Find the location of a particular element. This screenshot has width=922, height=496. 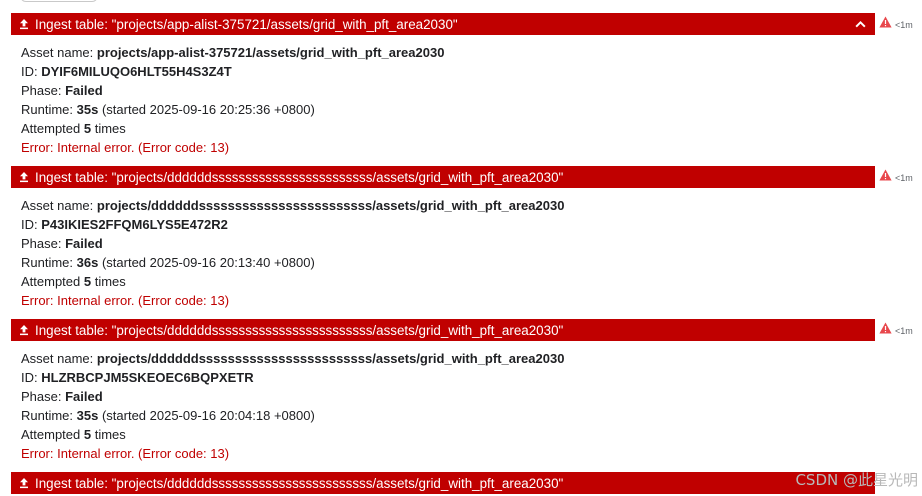

id-value: HLZRBCPJM5SKEOEC6BQPXETR is located at coordinates (147, 377).